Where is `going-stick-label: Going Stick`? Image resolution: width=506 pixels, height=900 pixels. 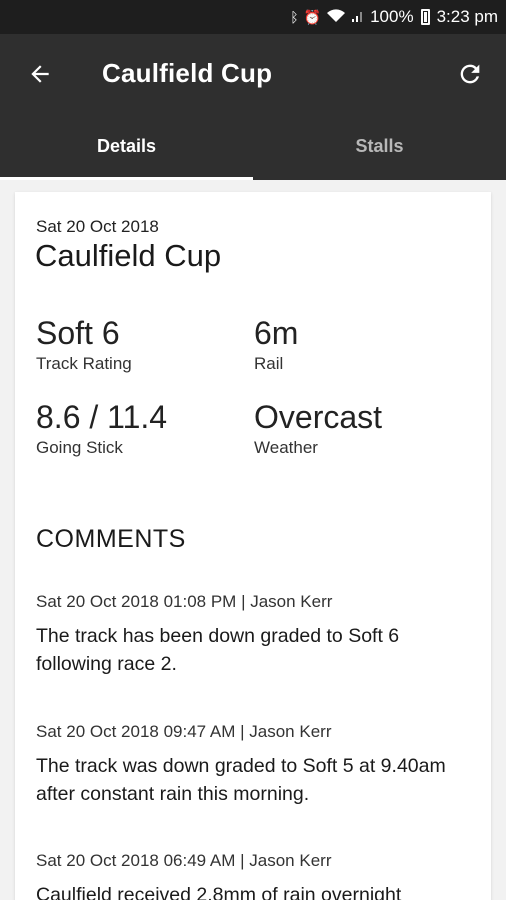 going-stick-label: Going Stick is located at coordinates (79, 448).